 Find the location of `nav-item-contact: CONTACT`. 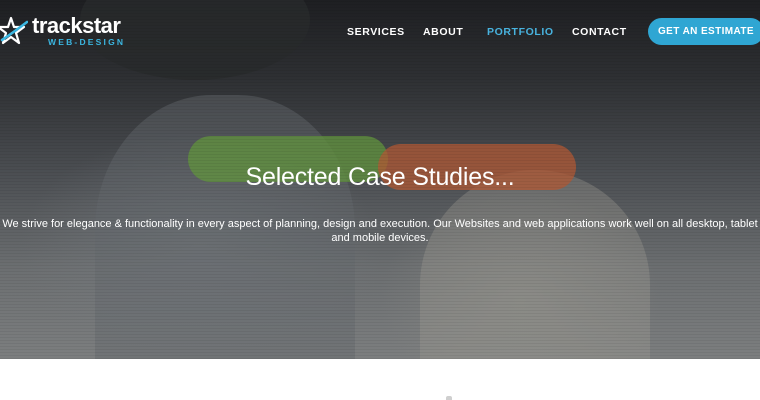

nav-item-contact: CONTACT is located at coordinates (599, 32).